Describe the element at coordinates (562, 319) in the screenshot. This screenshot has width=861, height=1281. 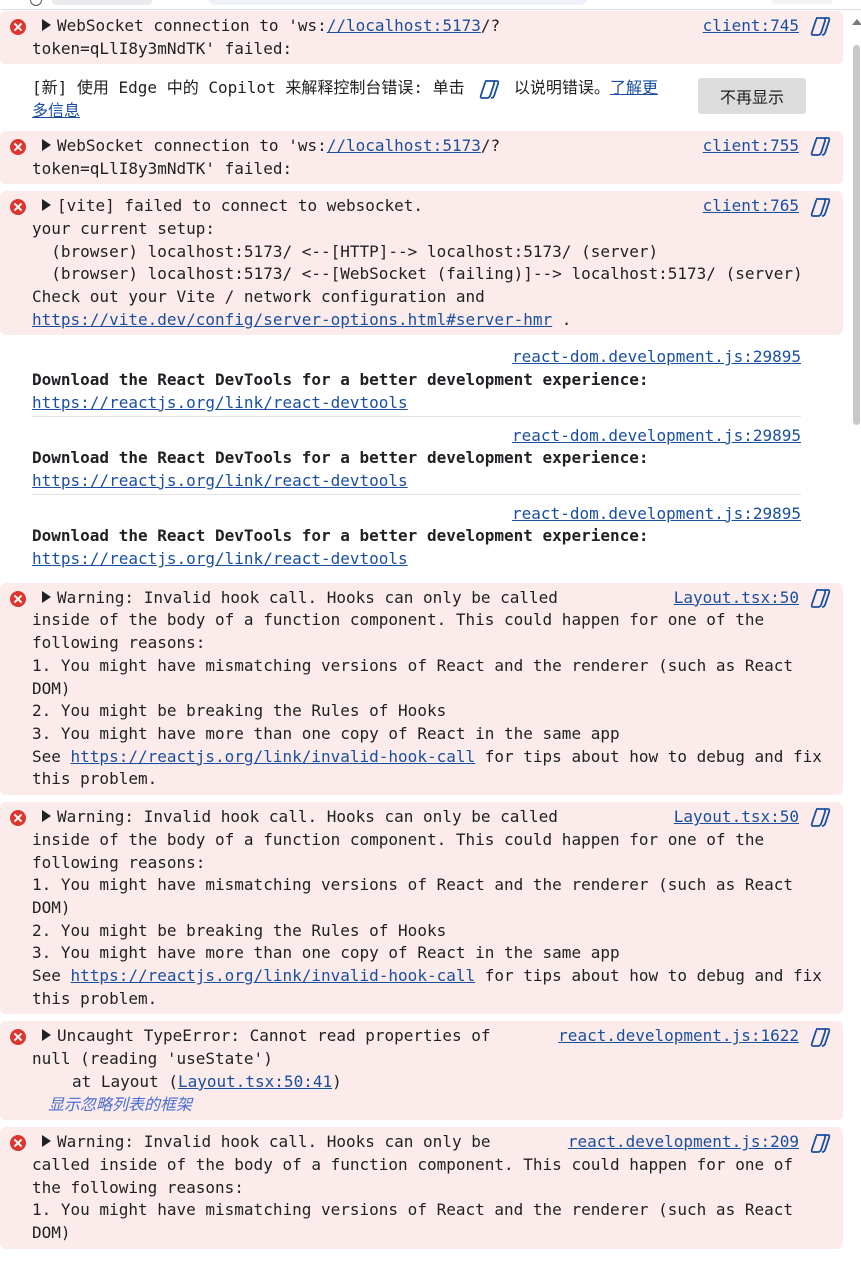
I see `message-text: .` at that location.